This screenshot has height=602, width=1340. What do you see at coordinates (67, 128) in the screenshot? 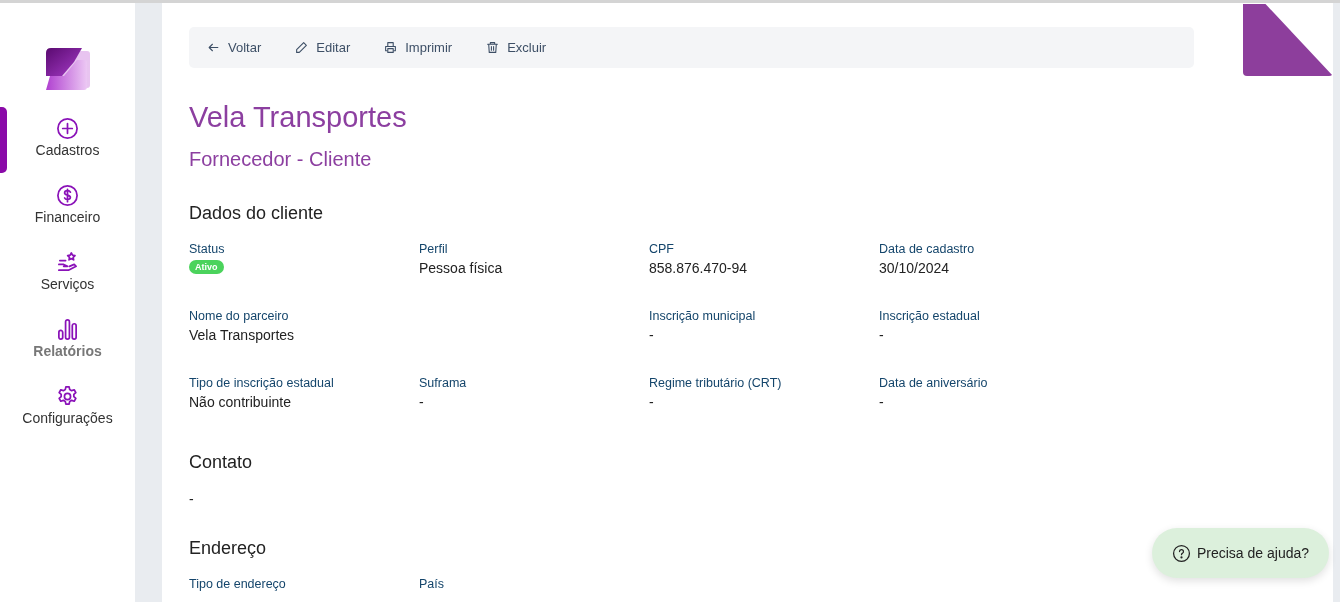
I see `plus-circle-icon` at bounding box center [67, 128].